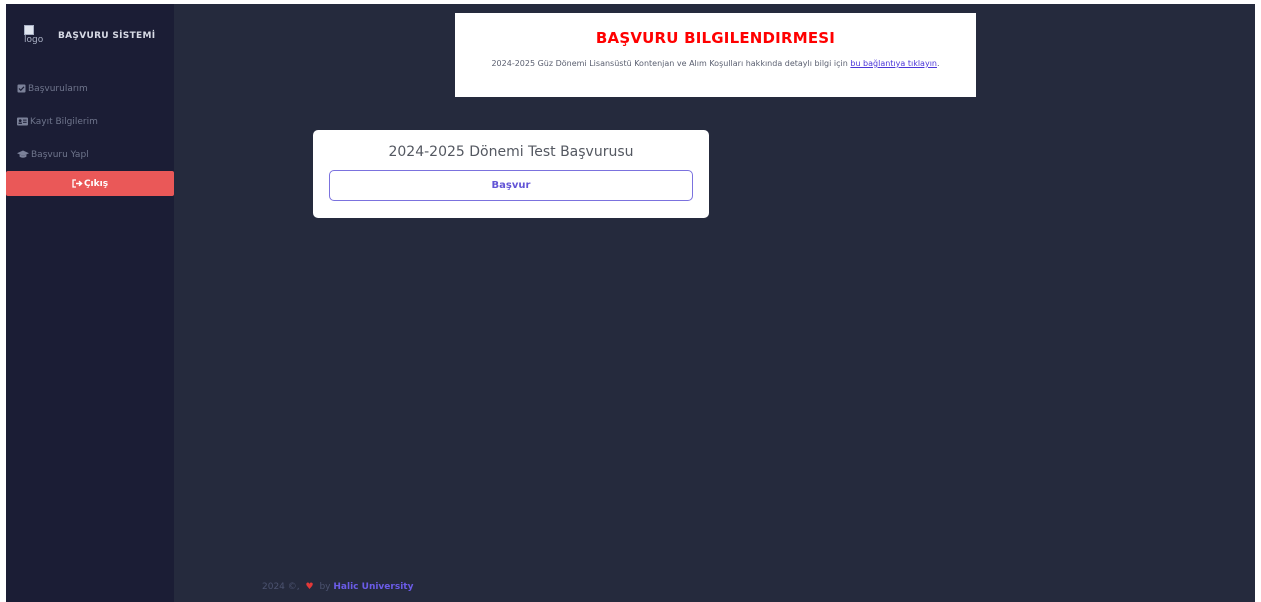 The image size is (1261, 602). I want to click on logo-alt-text: logo, so click(34, 40).